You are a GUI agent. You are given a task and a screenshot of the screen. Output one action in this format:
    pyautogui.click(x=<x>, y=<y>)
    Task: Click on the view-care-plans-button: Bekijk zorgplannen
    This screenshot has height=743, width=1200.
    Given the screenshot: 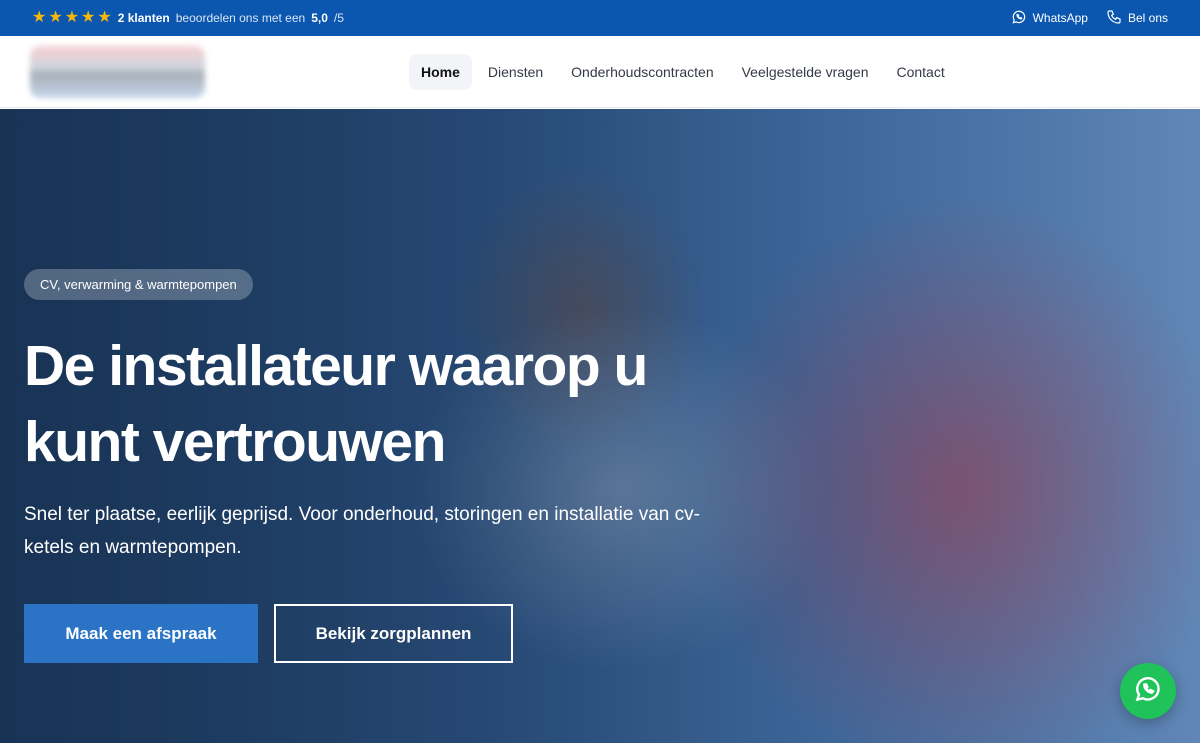 What is the action you would take?
    pyautogui.click(x=393, y=633)
    